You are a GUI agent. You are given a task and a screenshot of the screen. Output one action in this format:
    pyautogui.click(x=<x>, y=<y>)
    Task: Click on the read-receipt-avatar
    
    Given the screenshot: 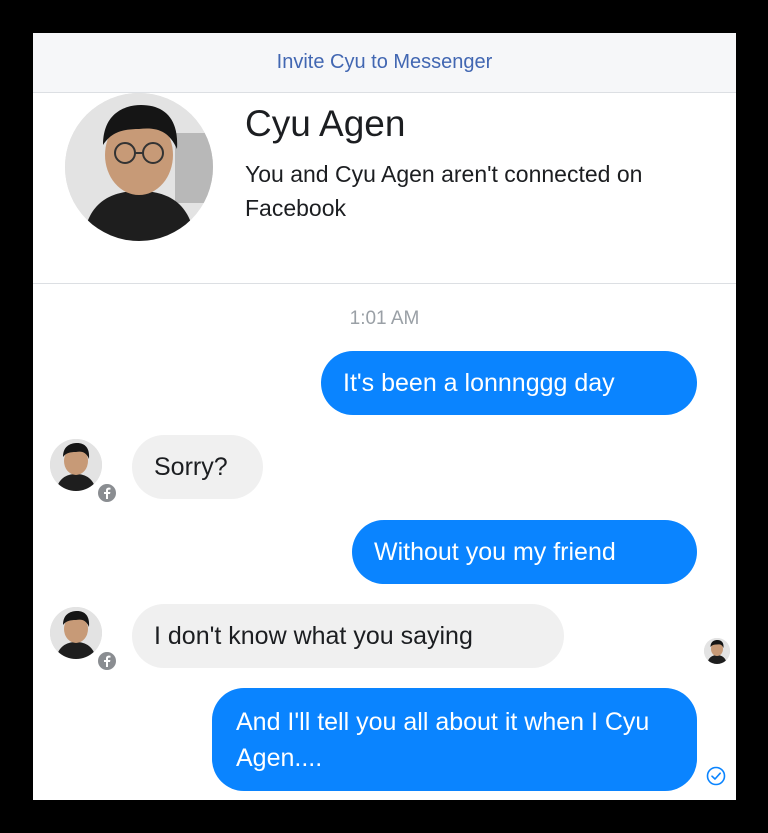 What is the action you would take?
    pyautogui.click(x=717, y=651)
    